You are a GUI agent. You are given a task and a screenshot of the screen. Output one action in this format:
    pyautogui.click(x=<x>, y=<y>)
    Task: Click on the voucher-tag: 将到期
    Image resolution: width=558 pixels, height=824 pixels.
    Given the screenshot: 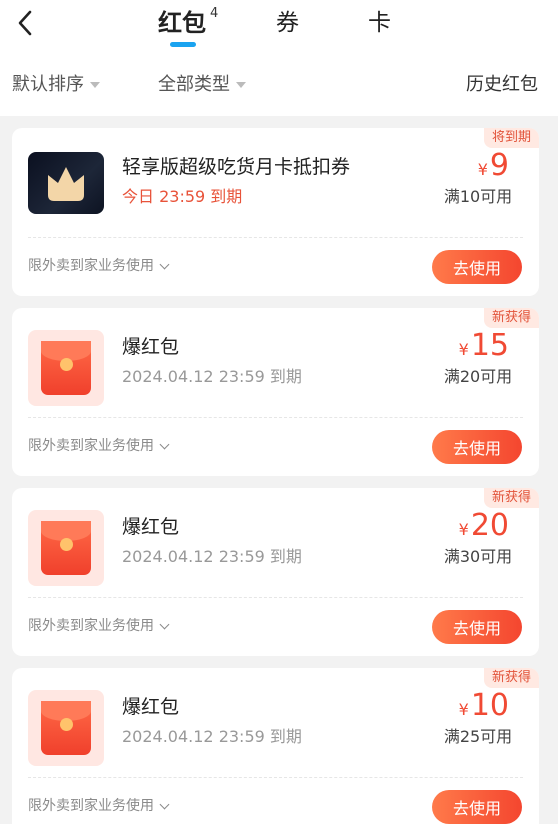 What is the action you would take?
    pyautogui.click(x=511, y=138)
    